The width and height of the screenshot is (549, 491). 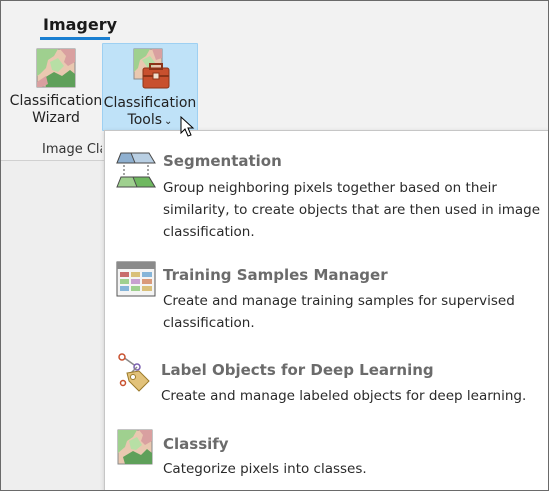 I want to click on classification-toolbox-icon, so click(x=151, y=68).